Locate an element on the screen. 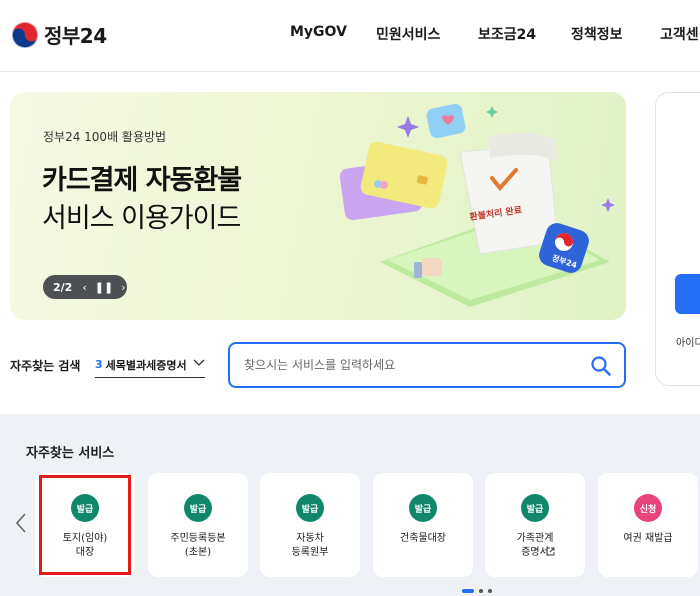 Image resolution: width=700 pixels, height=596 pixels. banner-title-line1: 카드결제 자동환불 is located at coordinates (142, 180).